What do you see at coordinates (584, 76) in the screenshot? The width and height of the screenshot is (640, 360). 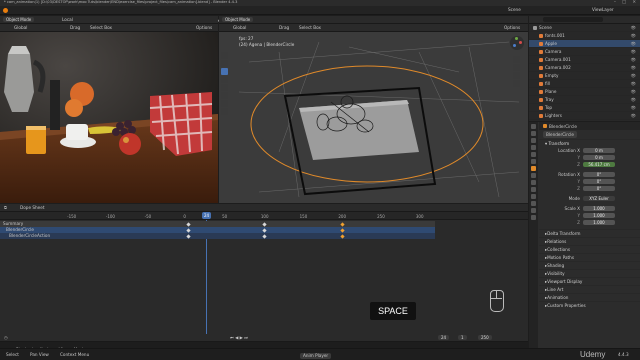 I see `outliner-item: Empty 👁` at bounding box center [584, 76].